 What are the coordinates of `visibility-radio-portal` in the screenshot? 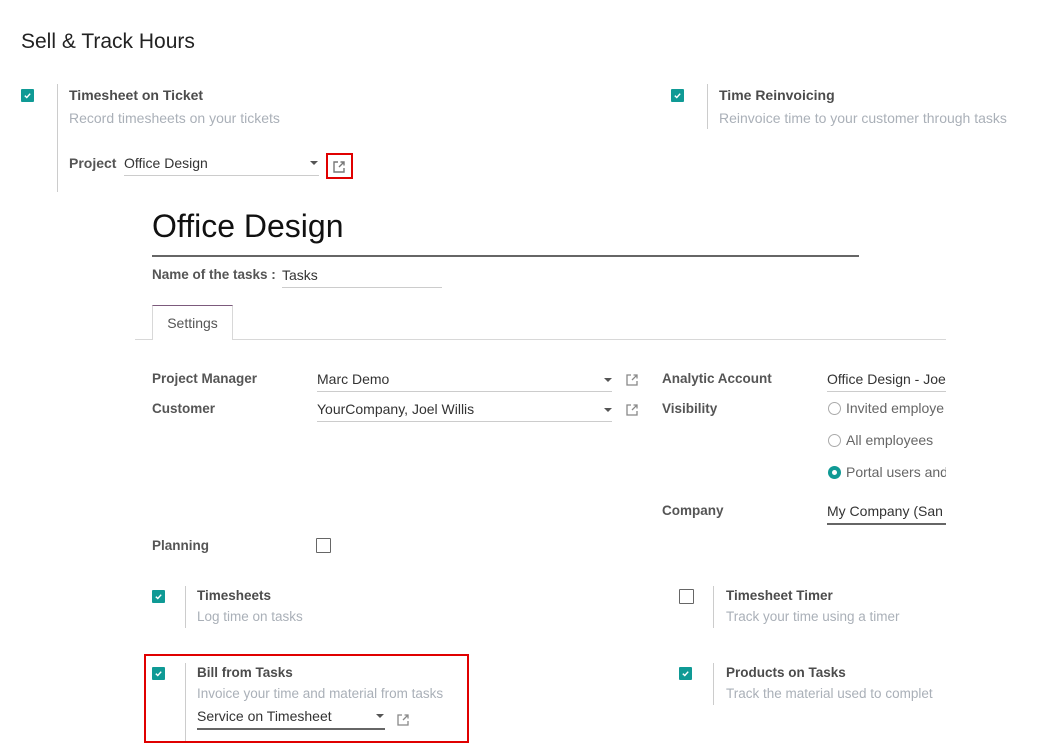 It's located at (834, 472).